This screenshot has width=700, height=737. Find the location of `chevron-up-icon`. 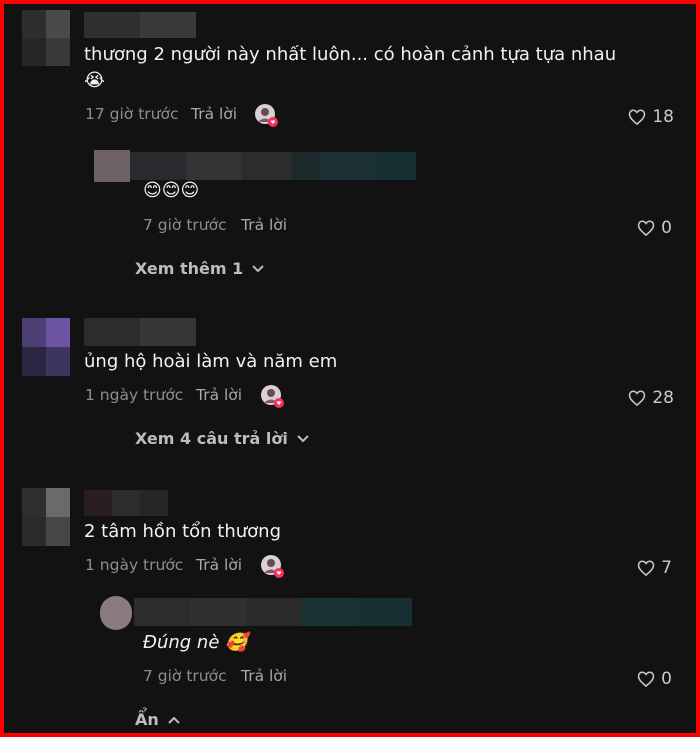

chevron-up-icon is located at coordinates (174, 720).